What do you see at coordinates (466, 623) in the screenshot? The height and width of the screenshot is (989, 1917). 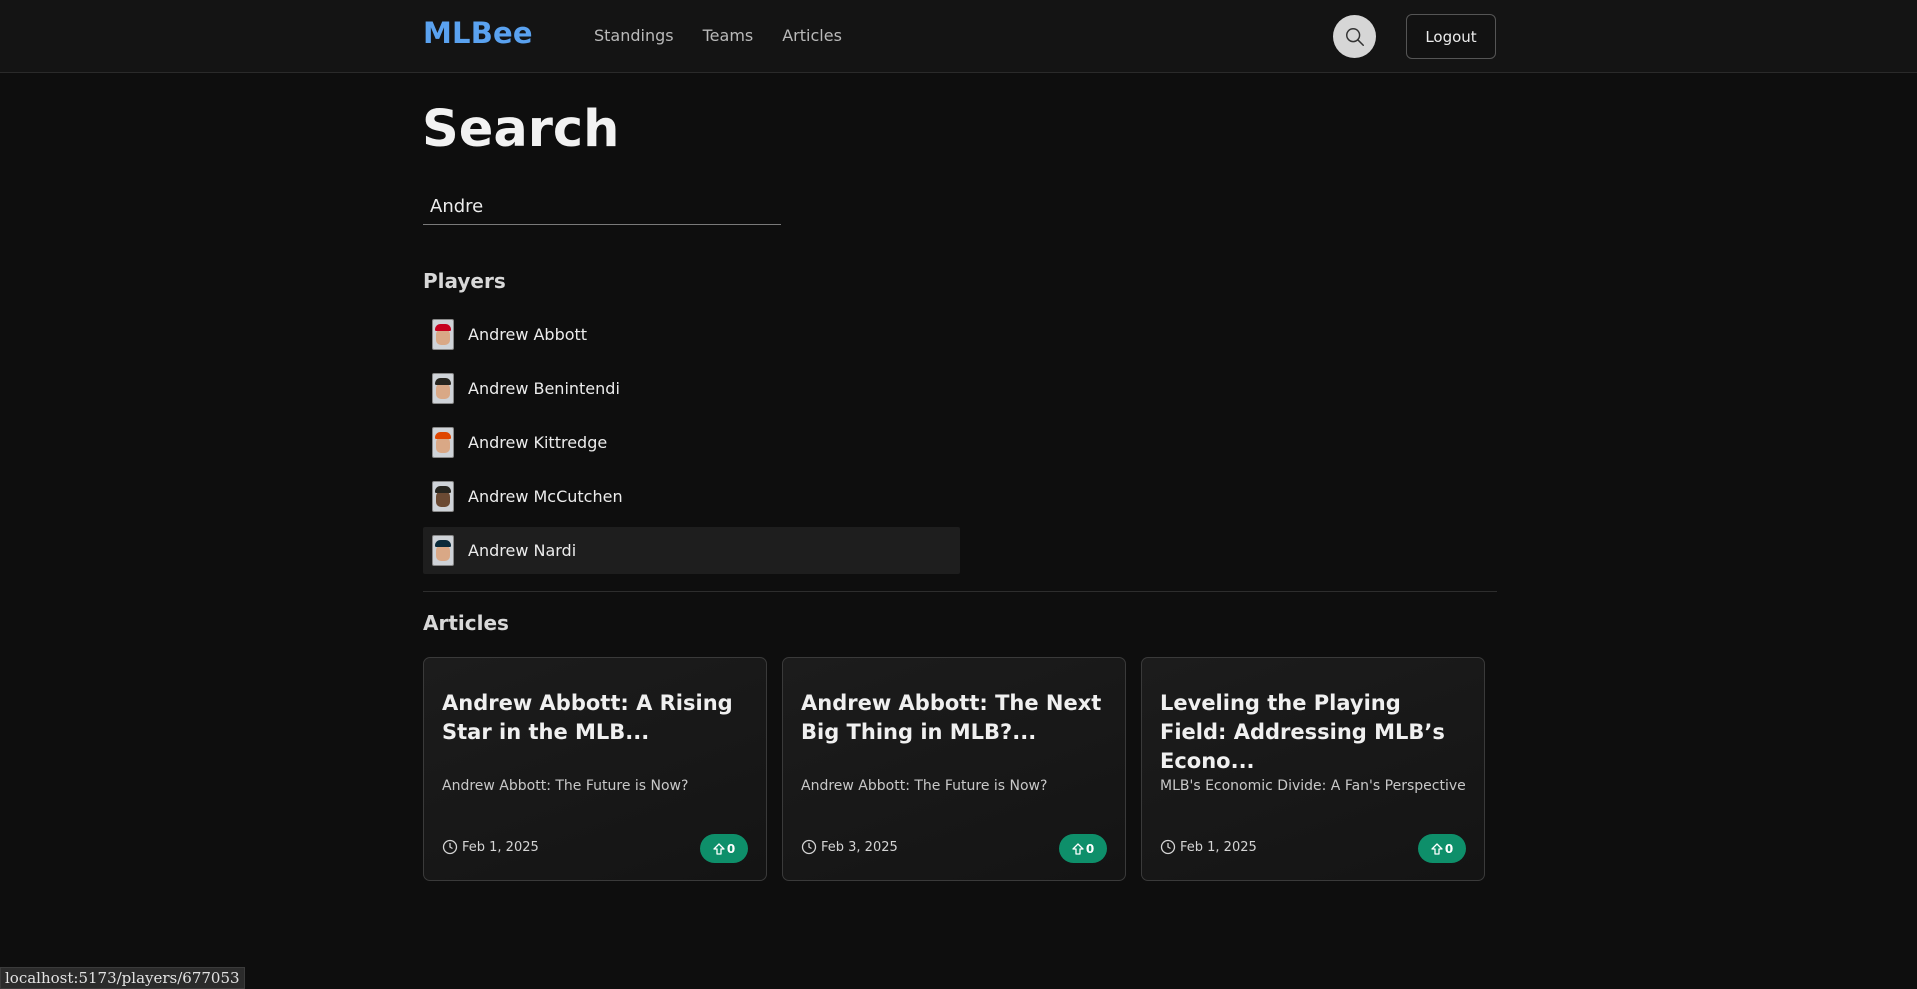 I see `articles-heading: Articles` at bounding box center [466, 623].